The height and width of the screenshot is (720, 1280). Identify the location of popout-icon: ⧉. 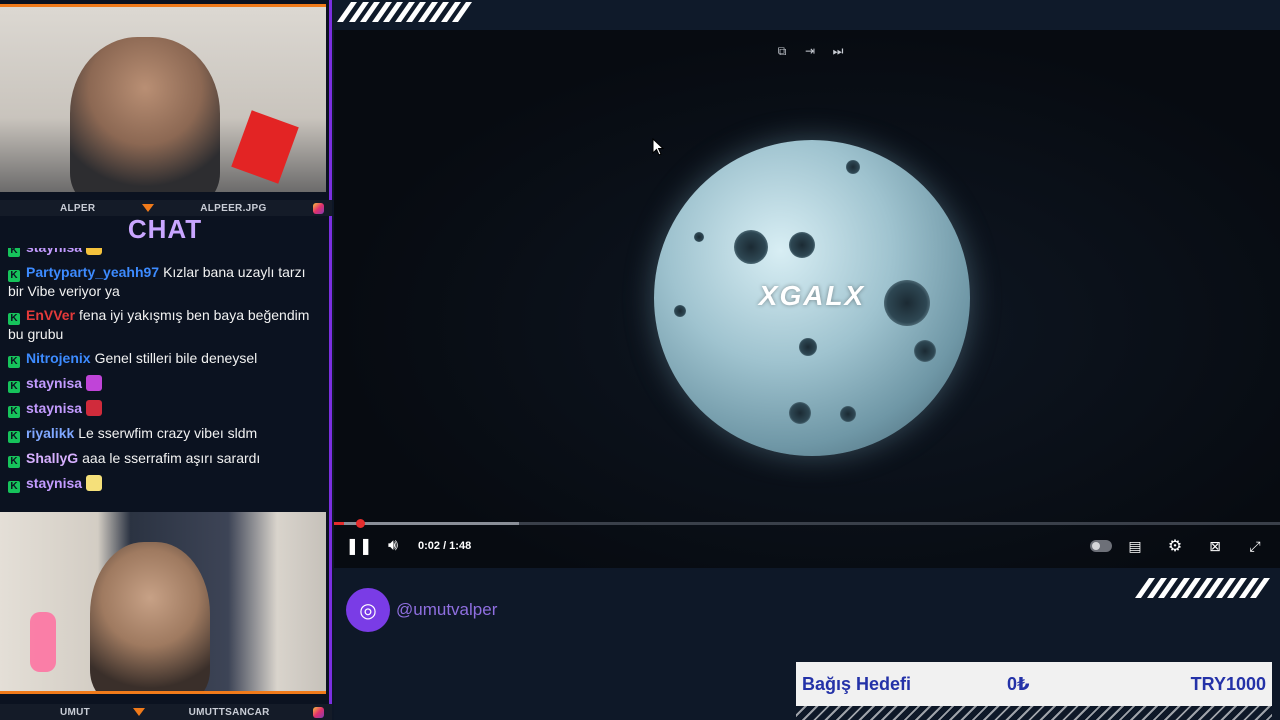
(782, 51).